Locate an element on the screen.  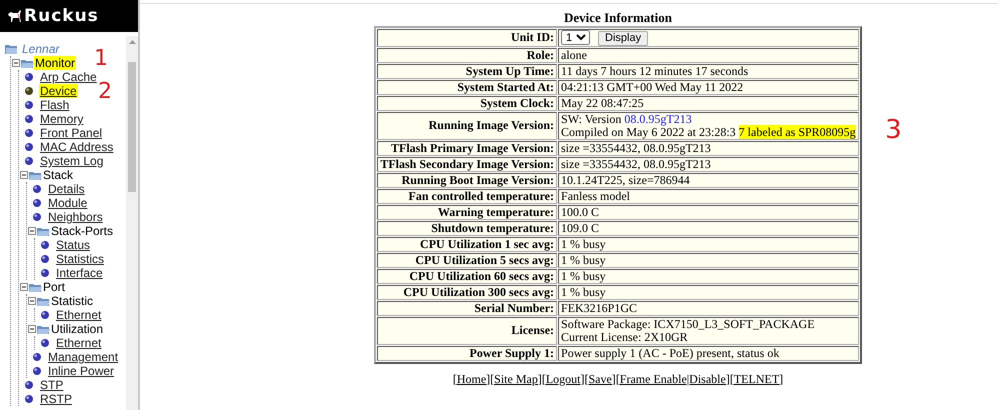
value-text: Current License: 2X10GR is located at coordinates (624, 337).